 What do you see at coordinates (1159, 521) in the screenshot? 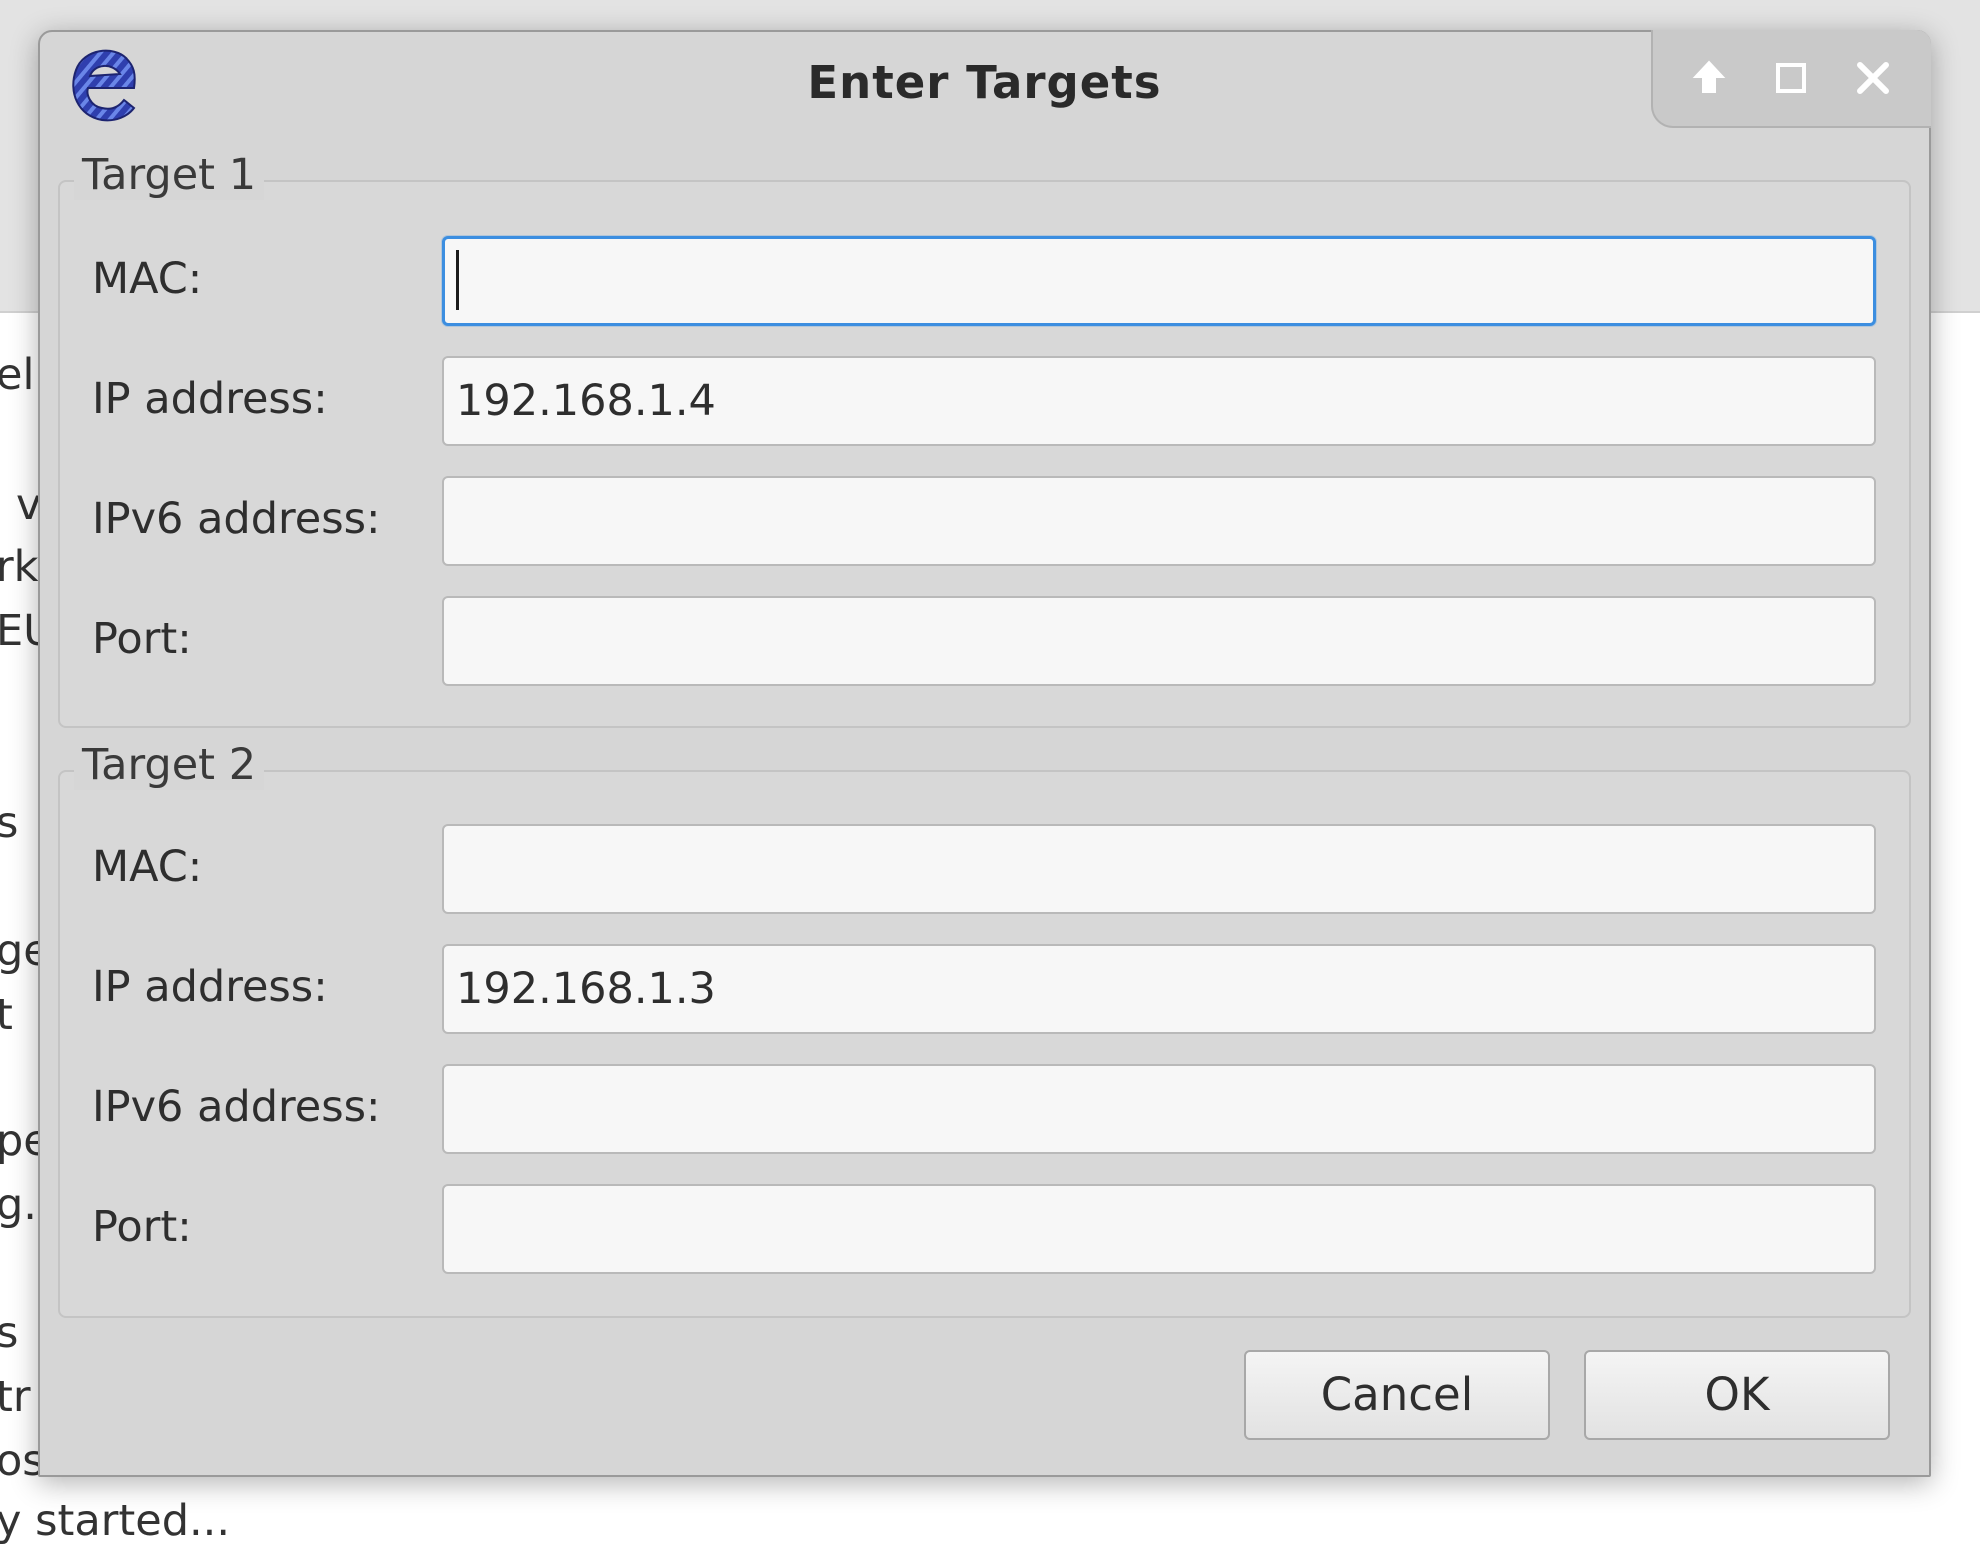
I see `target1-ipv6-input` at bounding box center [1159, 521].